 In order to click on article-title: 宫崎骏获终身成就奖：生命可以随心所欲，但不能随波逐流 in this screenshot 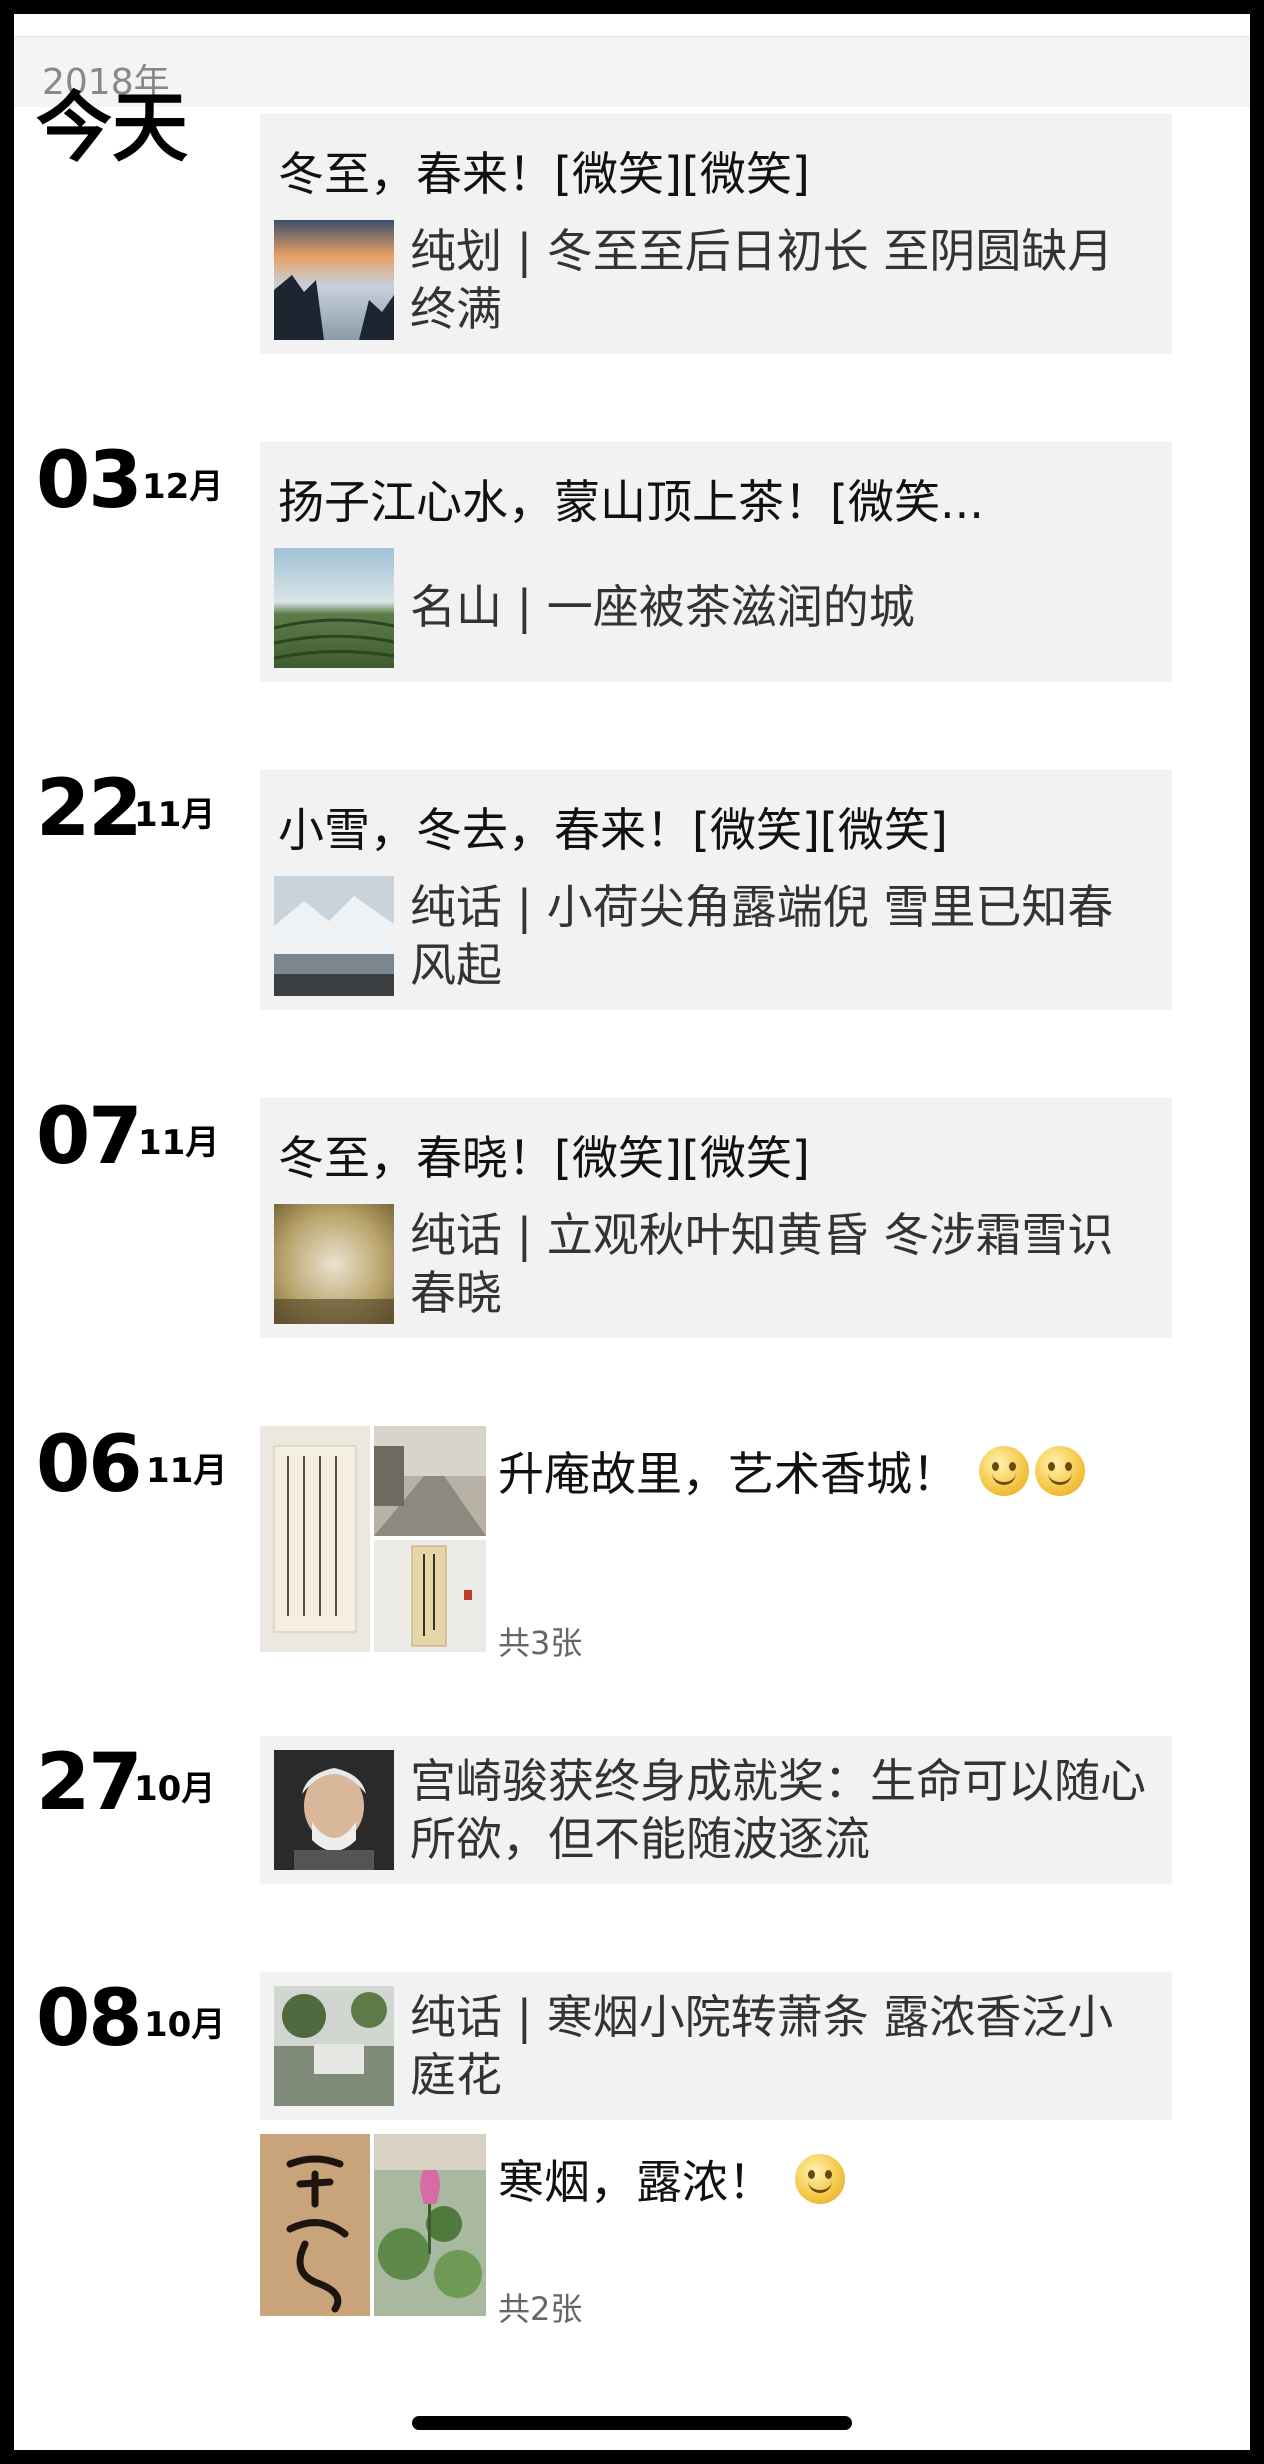, I will do `click(778, 1810)`.